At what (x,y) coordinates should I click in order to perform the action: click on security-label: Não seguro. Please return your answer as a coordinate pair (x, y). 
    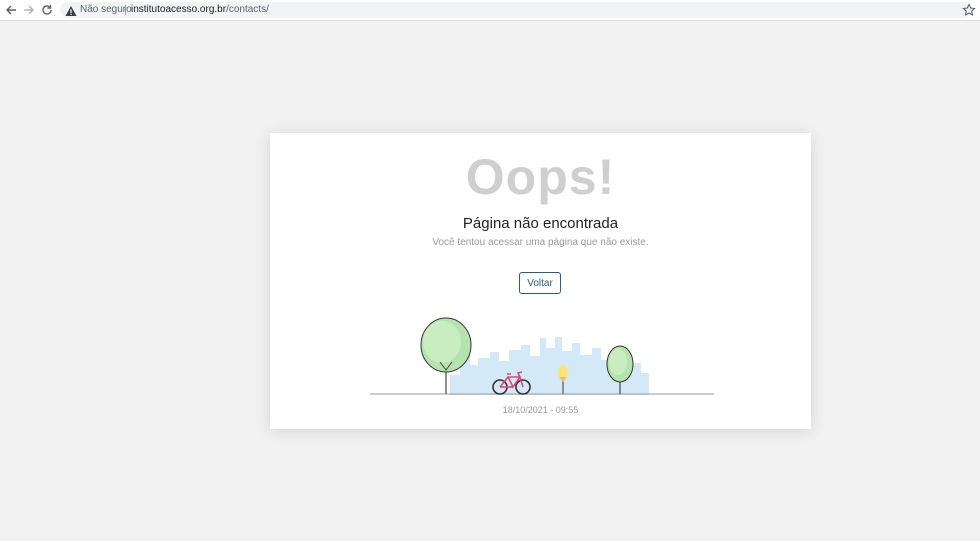
    Looking at the image, I should click on (106, 10).